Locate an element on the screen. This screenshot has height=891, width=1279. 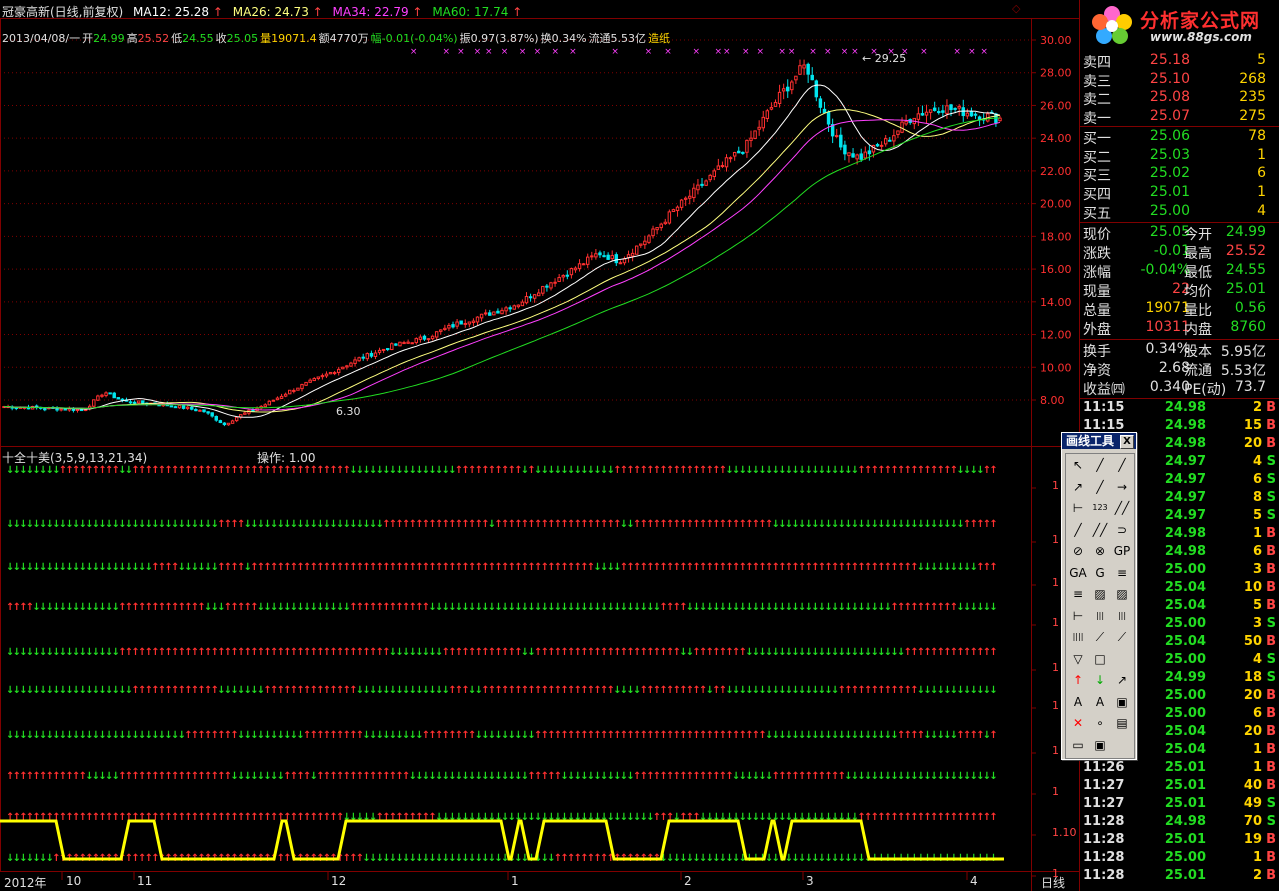
tool-button-14-icon: GP is located at coordinates (1122, 551).